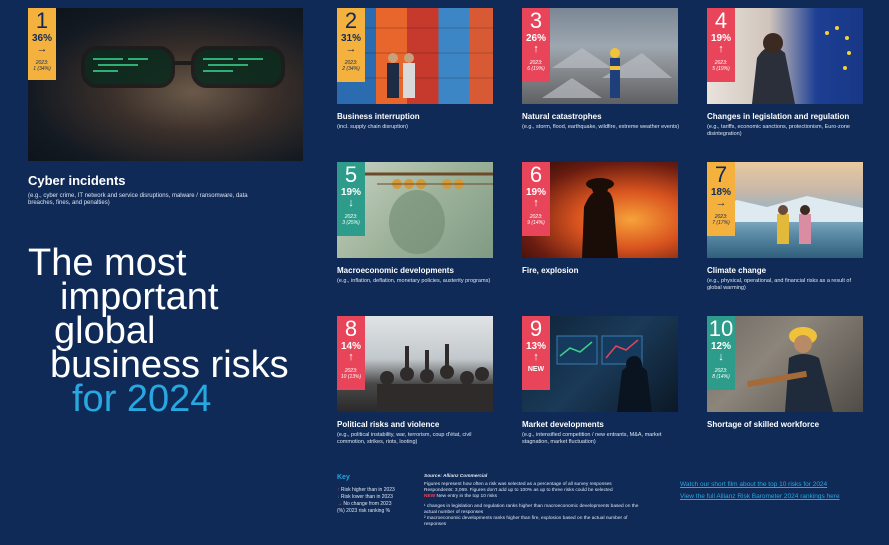 The width and height of the screenshot is (889, 545). What do you see at coordinates (536, 223) in the screenshot?
I see `prev-rank: 9 (14%)` at bounding box center [536, 223].